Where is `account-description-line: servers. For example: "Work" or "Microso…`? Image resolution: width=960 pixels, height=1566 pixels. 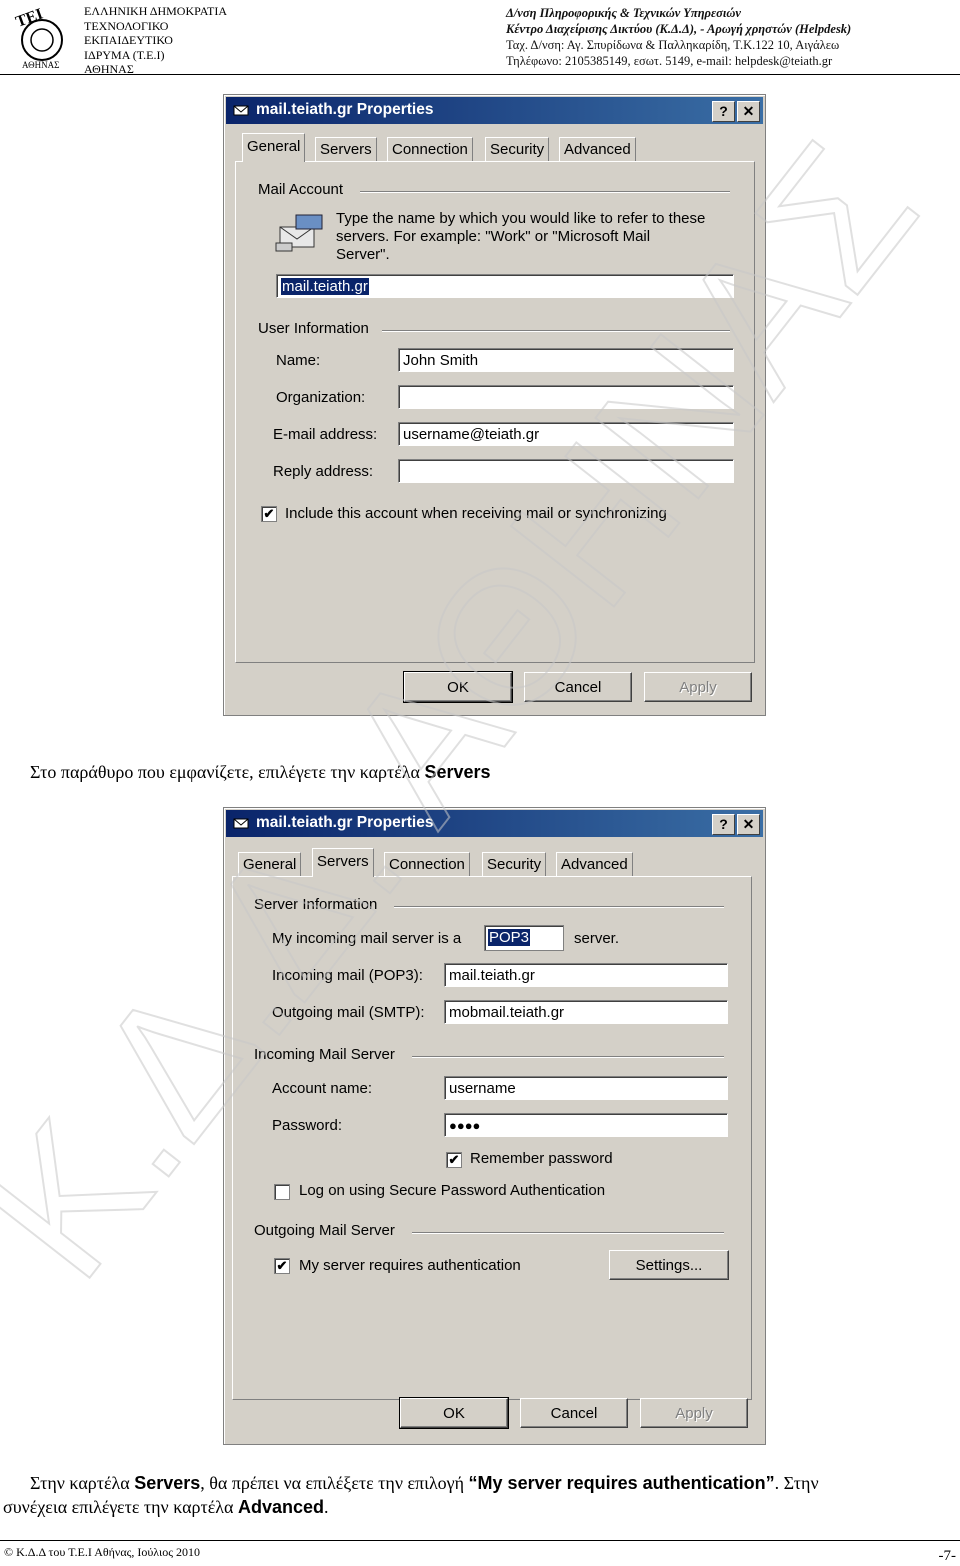 account-description-line: servers. For example: "Work" or "Microso… is located at coordinates (493, 236).